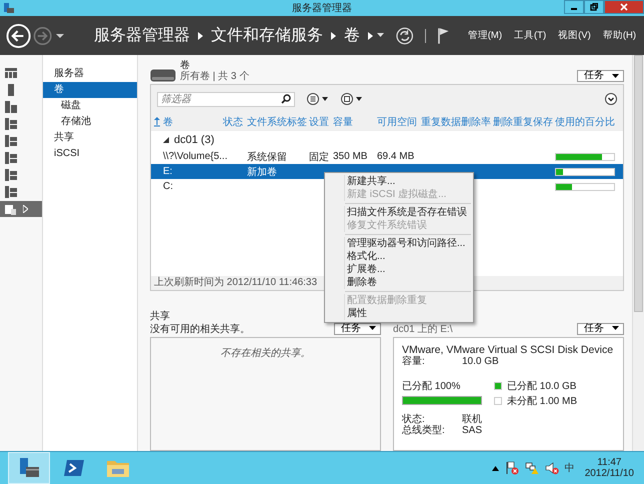  What do you see at coordinates (267, 35) in the screenshot?
I see `breadcrumb-link: 文件和存储服务` at bounding box center [267, 35].